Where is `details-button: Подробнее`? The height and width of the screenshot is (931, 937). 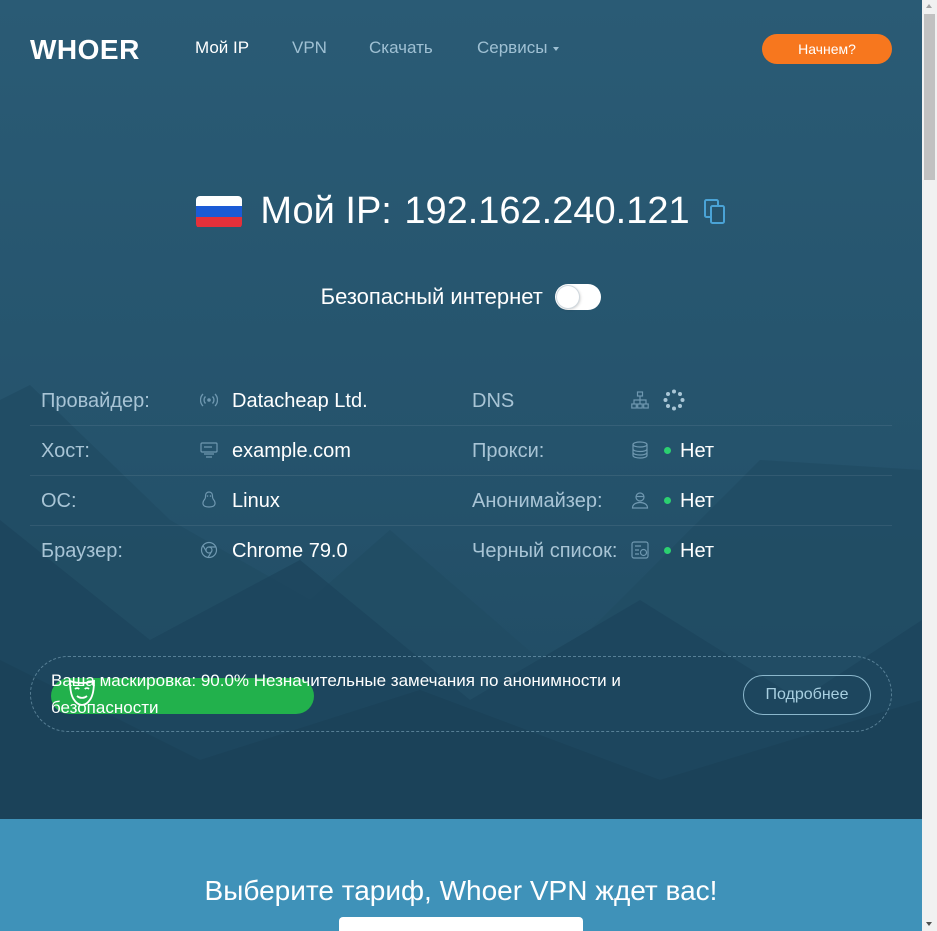 details-button: Подробнее is located at coordinates (807, 695).